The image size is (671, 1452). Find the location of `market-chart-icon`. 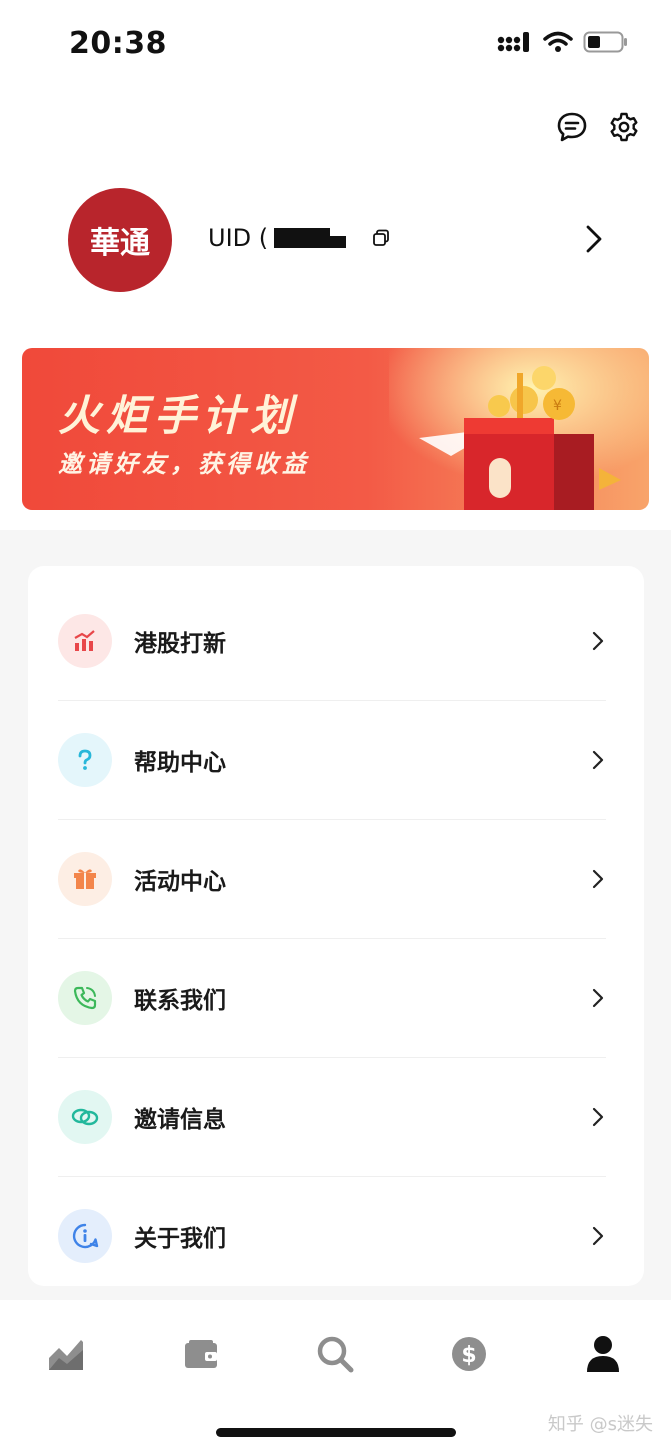

market-chart-icon is located at coordinates (66, 1355).